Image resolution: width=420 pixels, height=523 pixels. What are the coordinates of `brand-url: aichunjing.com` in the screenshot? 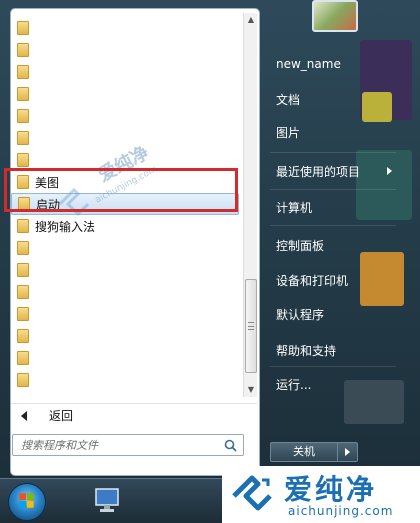 It's located at (341, 511).